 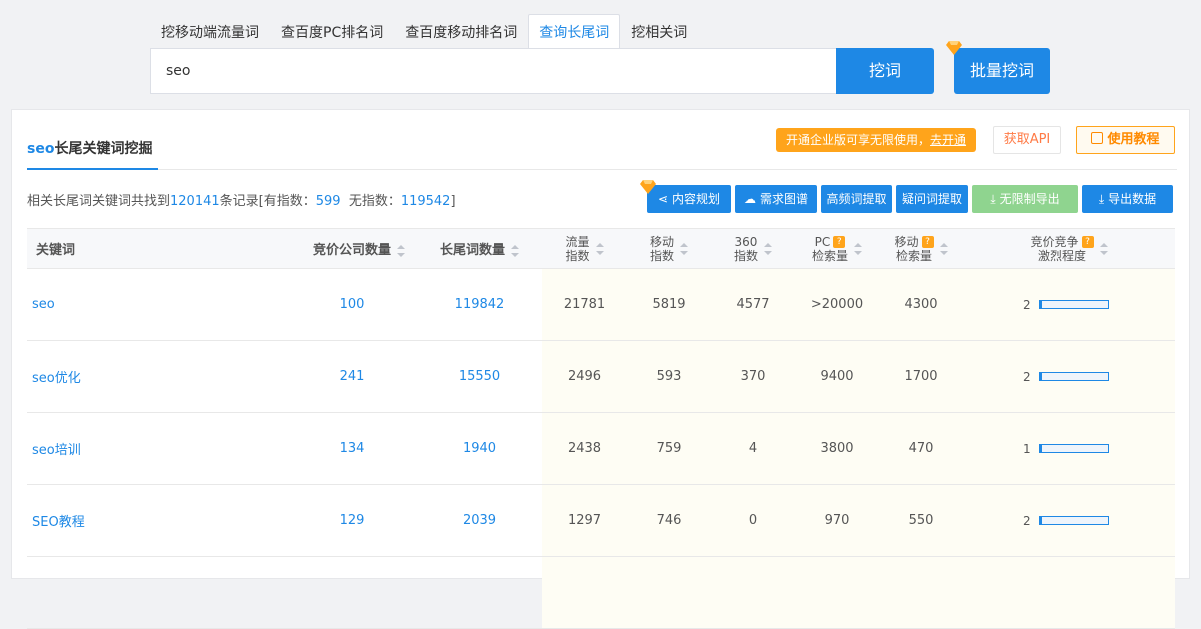 What do you see at coordinates (1133, 139) in the screenshot?
I see `tutorial-label: 使用教程` at bounding box center [1133, 139].